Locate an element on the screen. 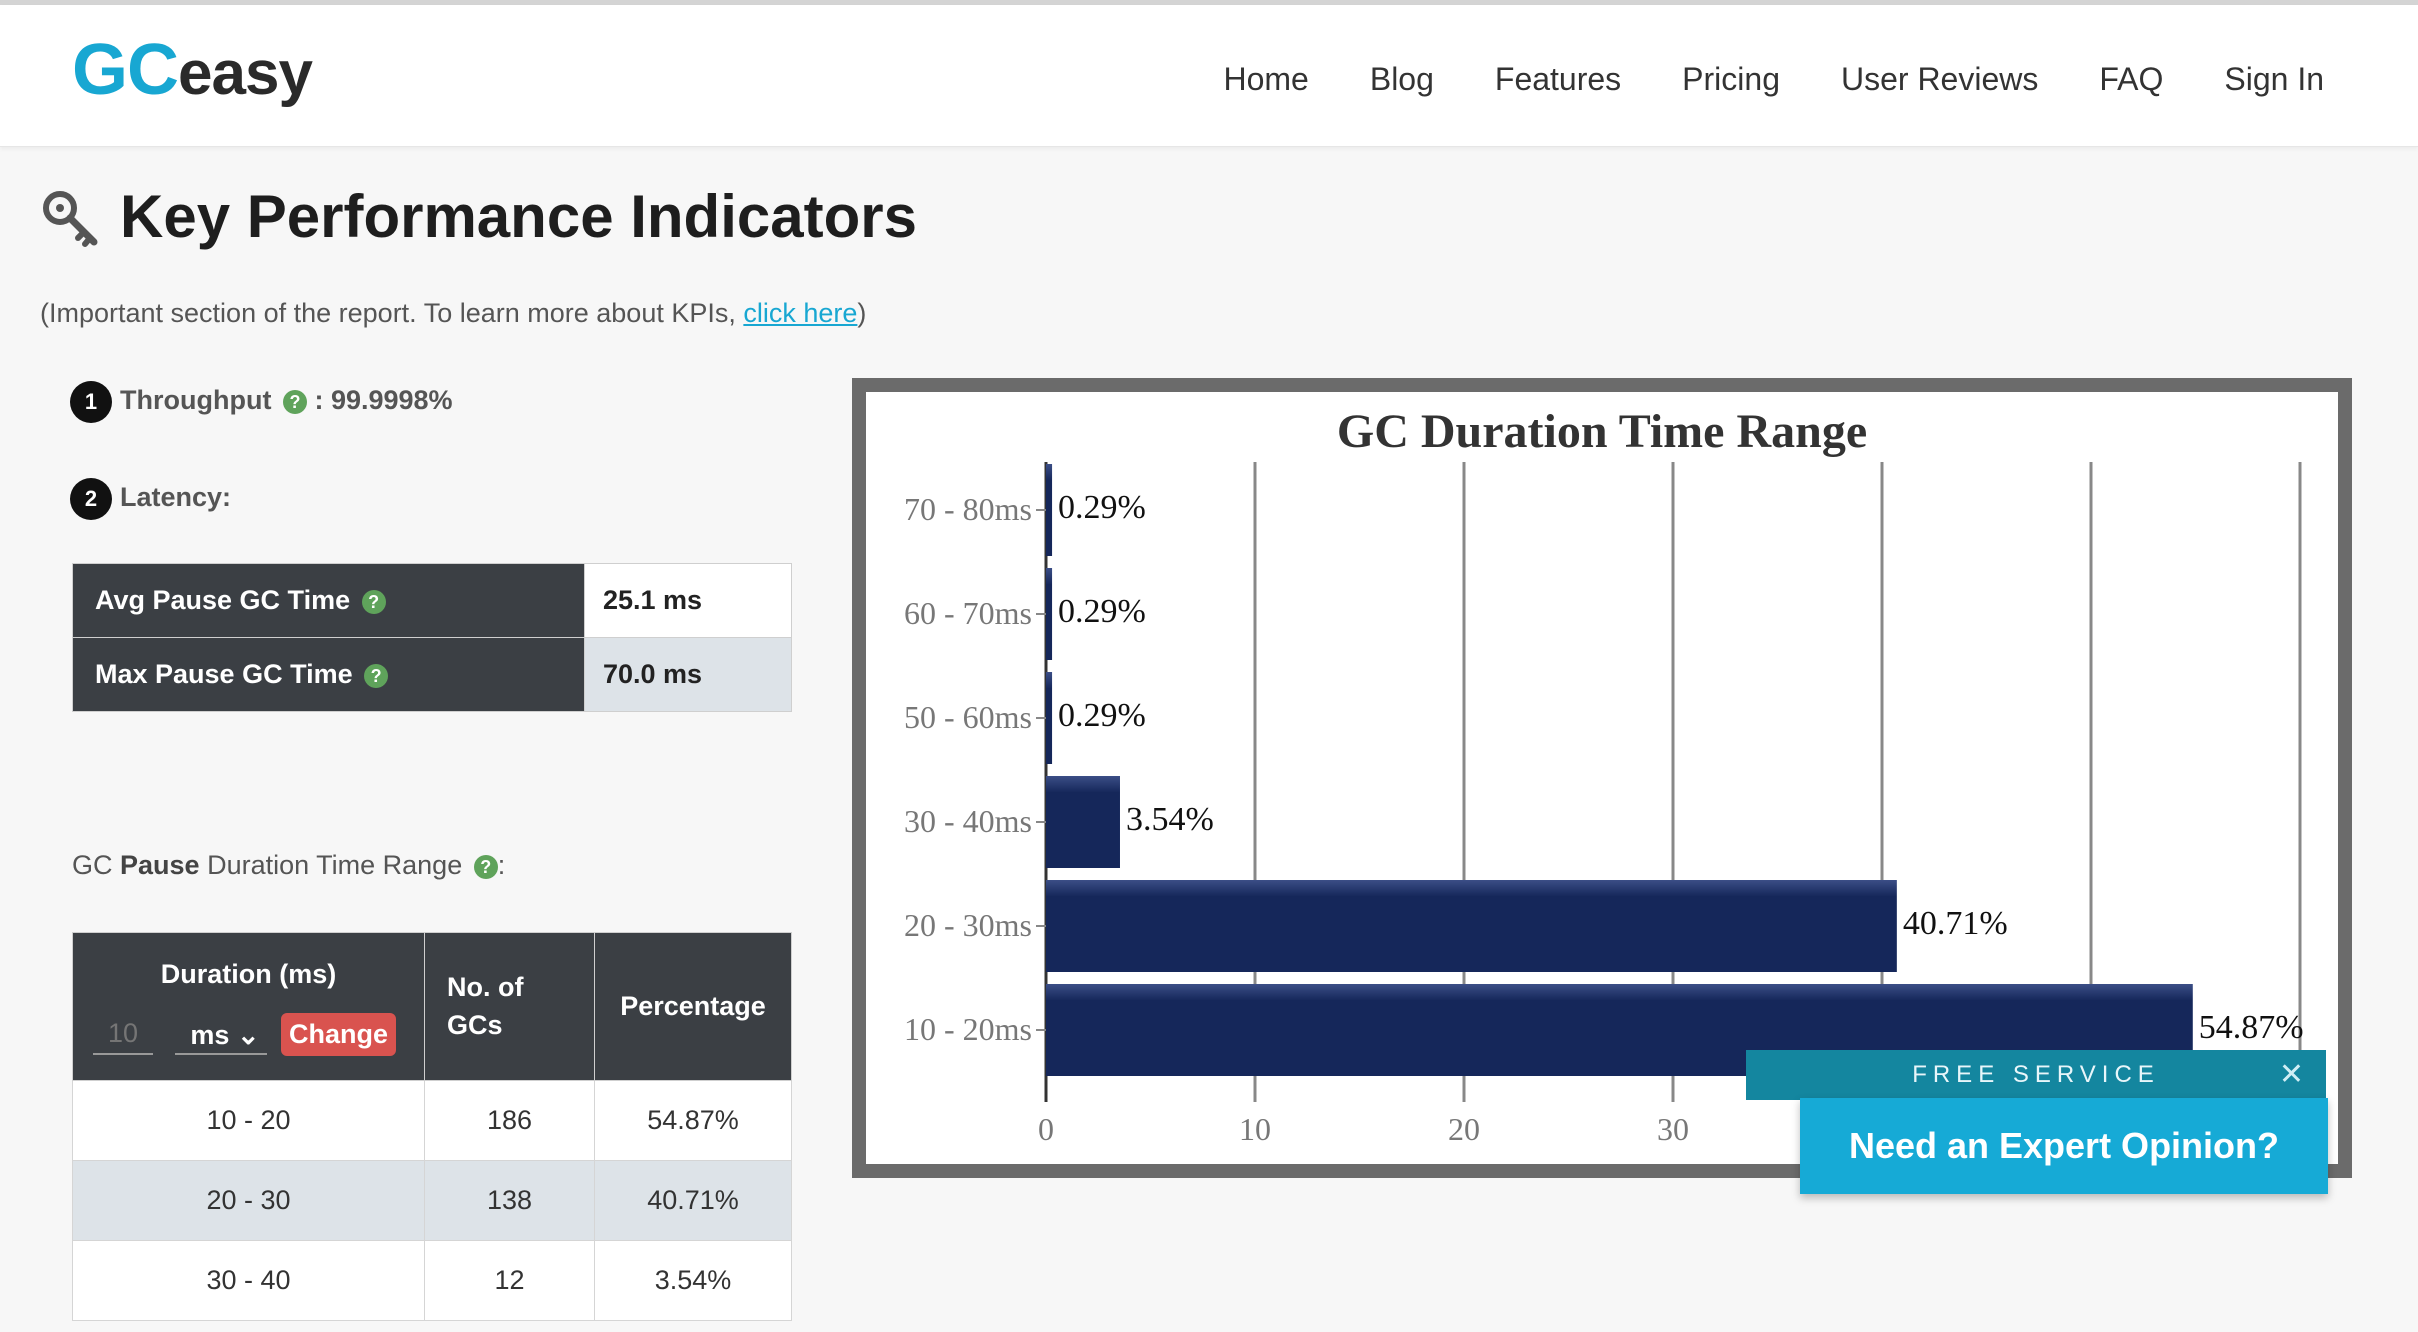 This screenshot has height=1332, width=2418. avg-pause-label: Avg Pause GC Time is located at coordinates (223, 600).